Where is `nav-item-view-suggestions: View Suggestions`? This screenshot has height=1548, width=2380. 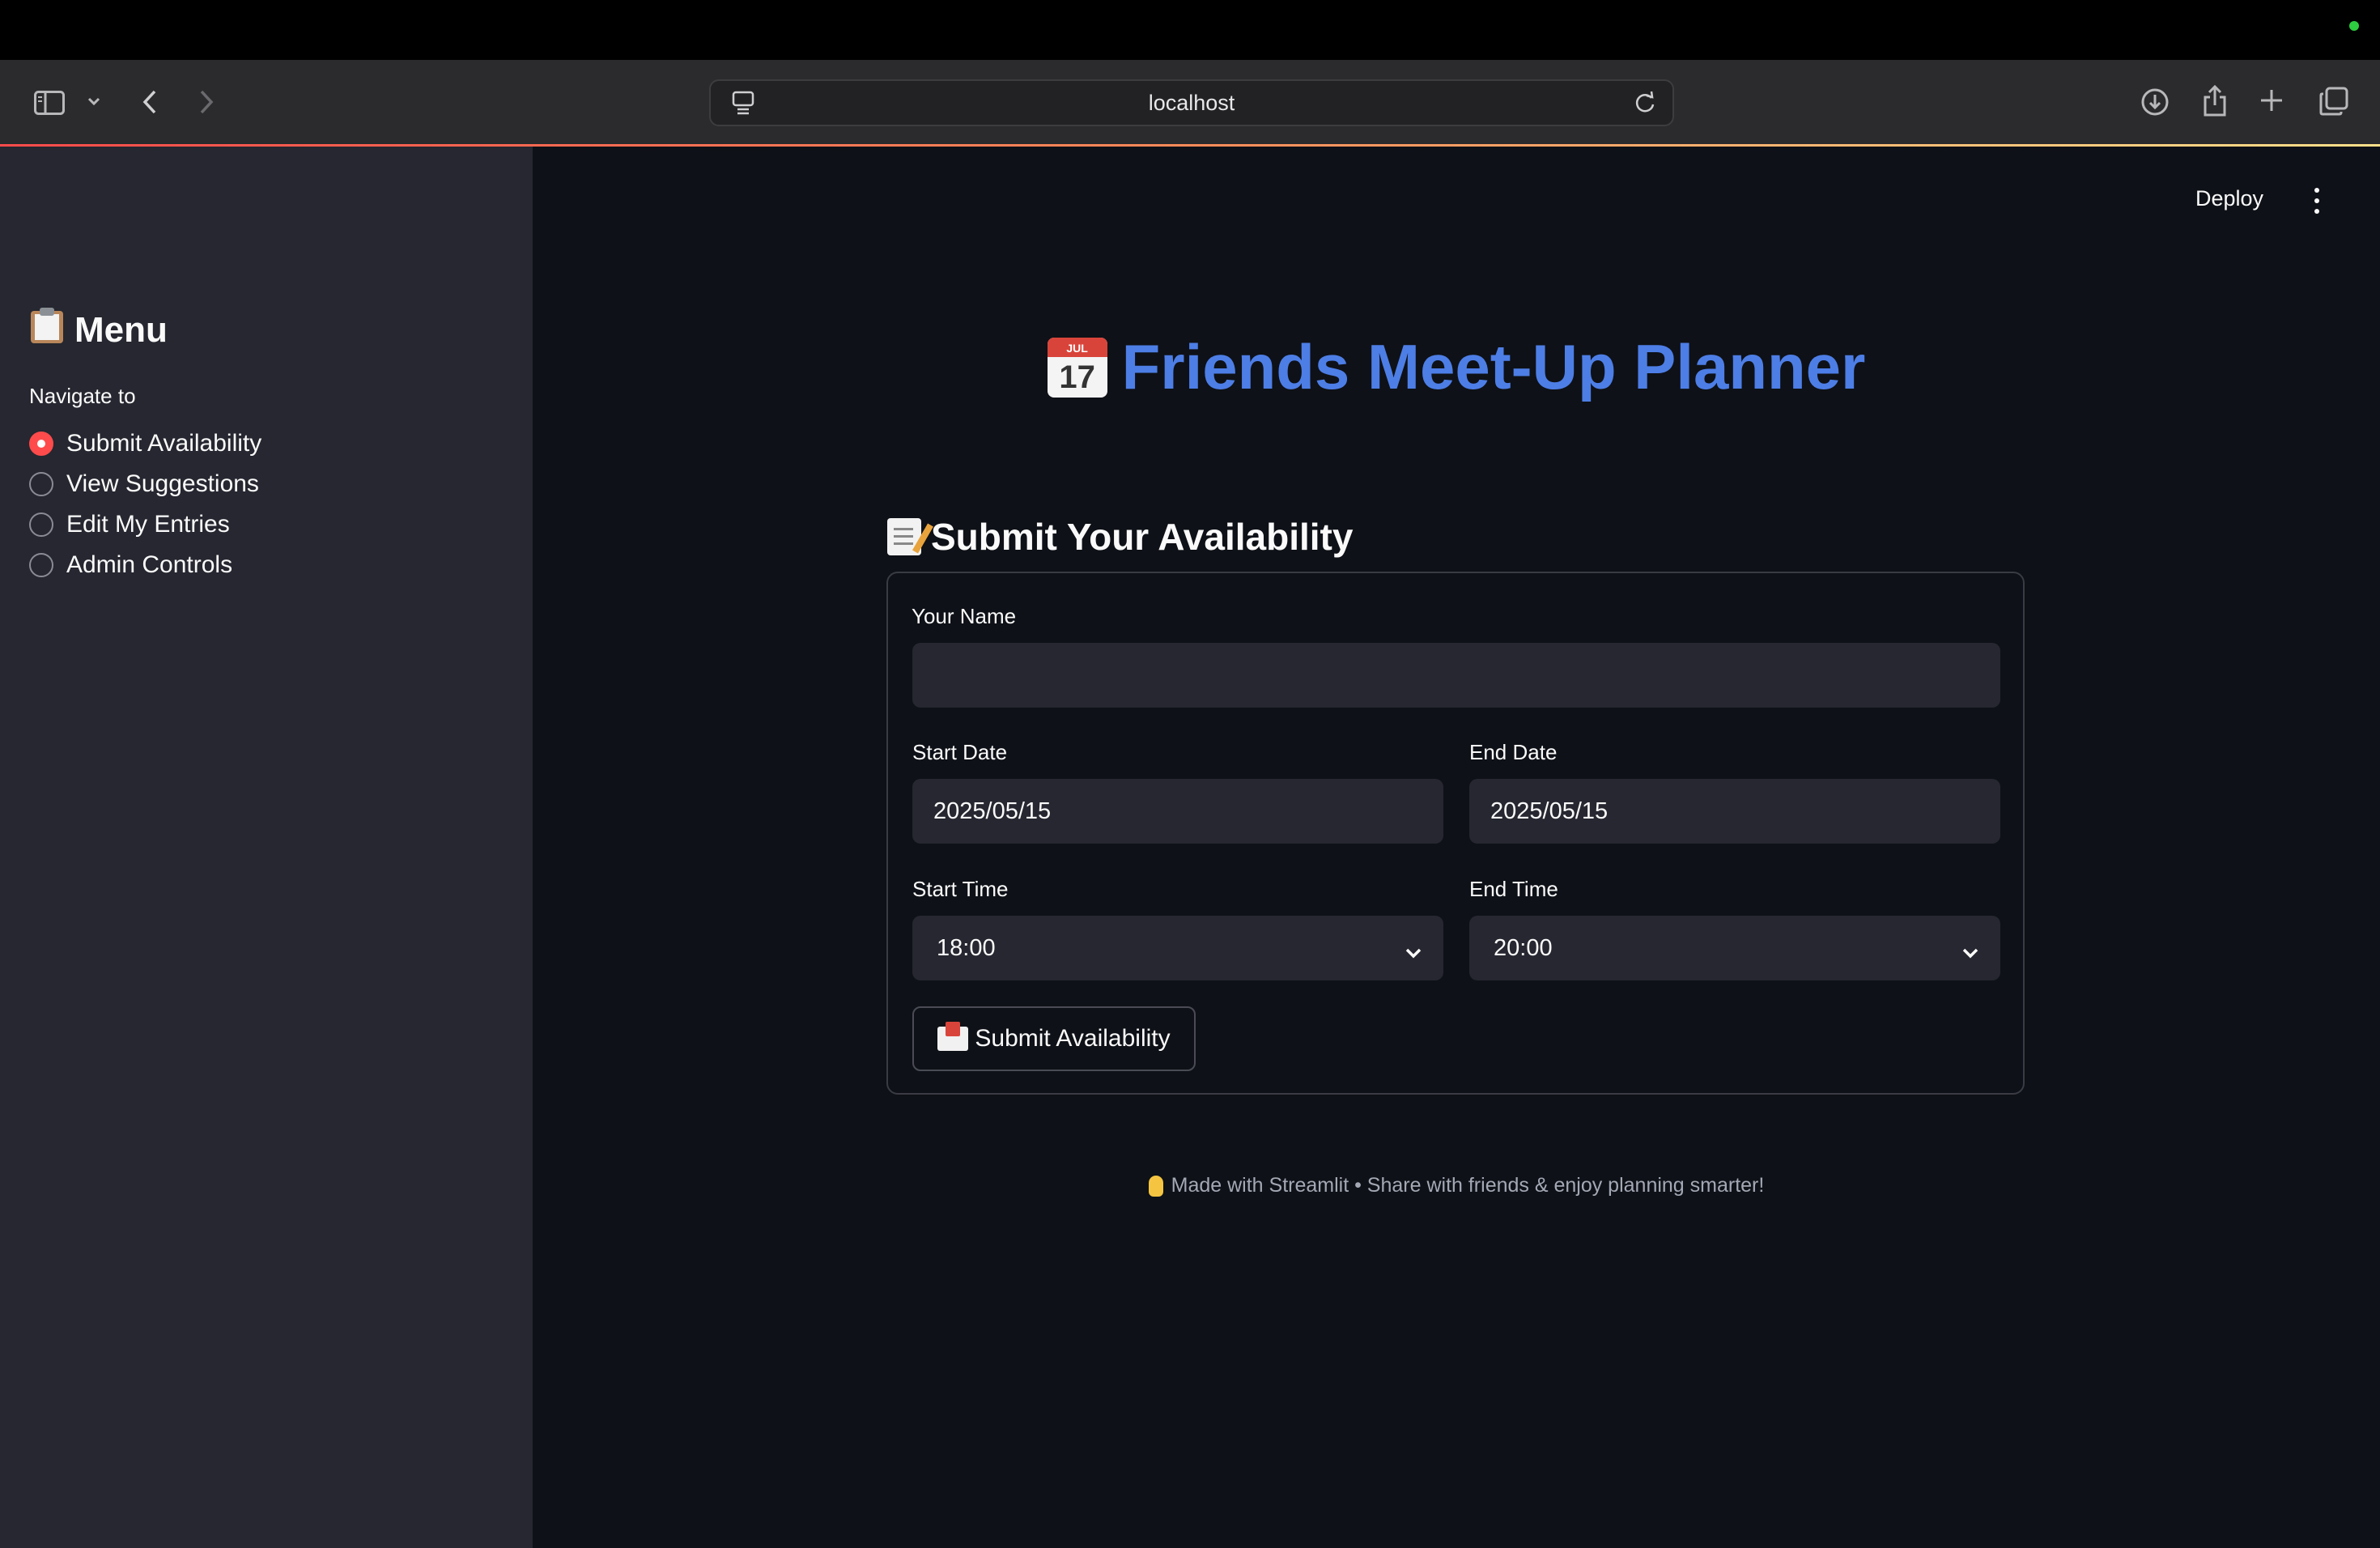 nav-item-view-suggestions: View Suggestions is located at coordinates (145, 484).